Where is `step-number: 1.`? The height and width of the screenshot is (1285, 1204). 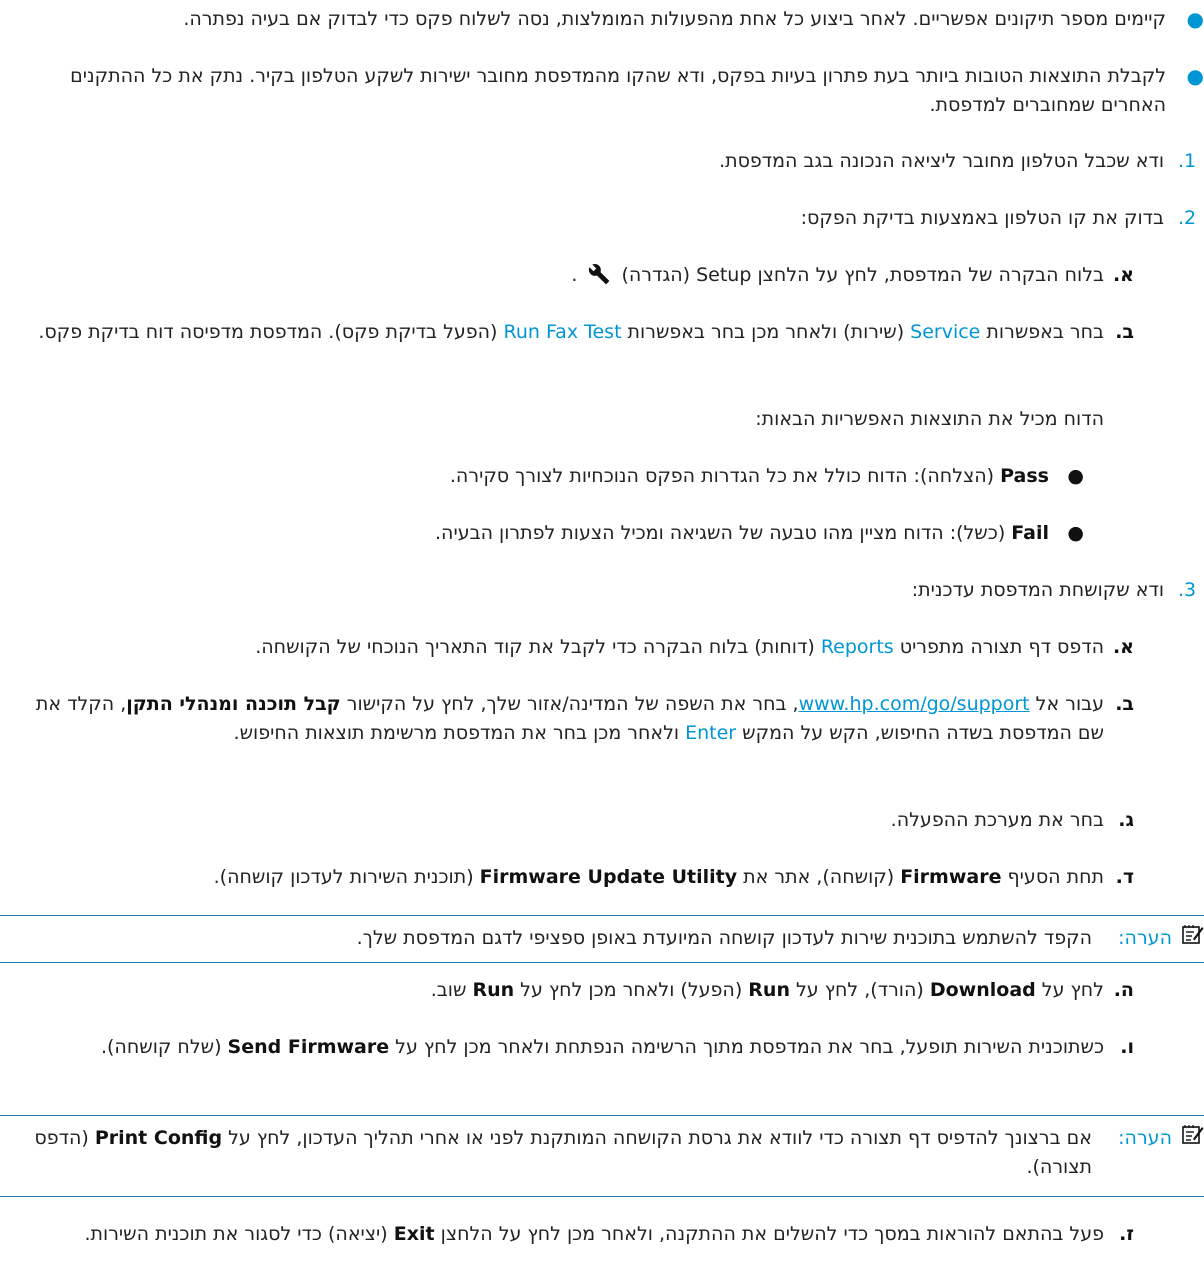
step-number: 1. is located at coordinates (1187, 161).